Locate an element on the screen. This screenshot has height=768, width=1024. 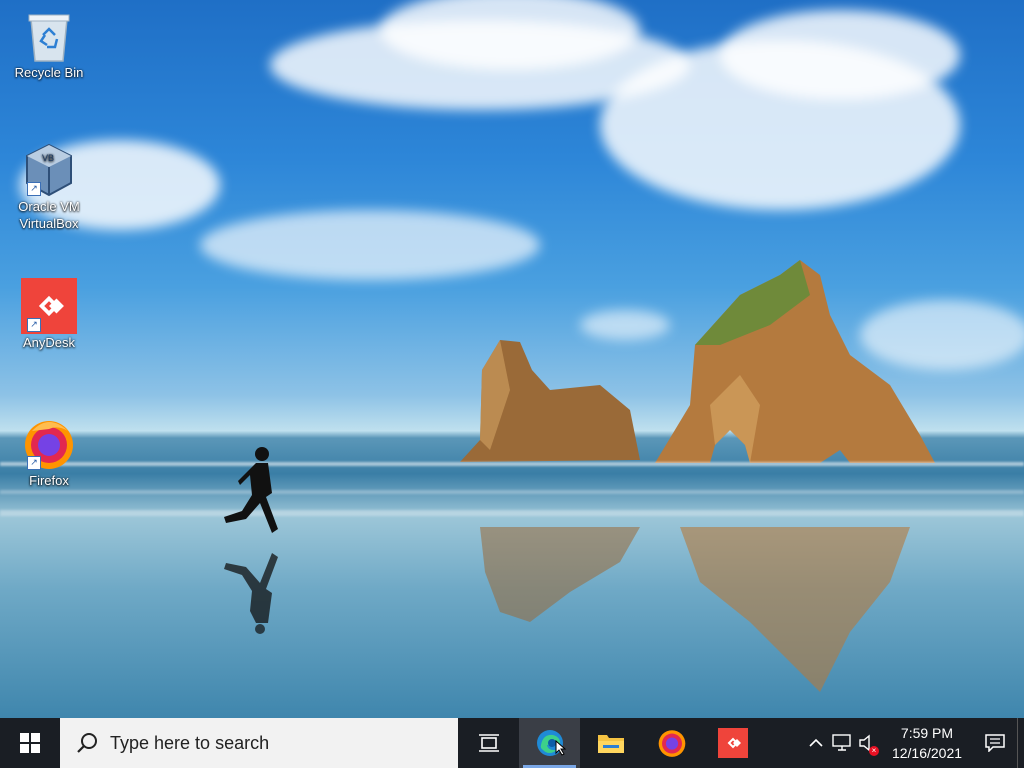
clock: 7:59 PM 12/16/2021 is located at coordinates (927, 743).